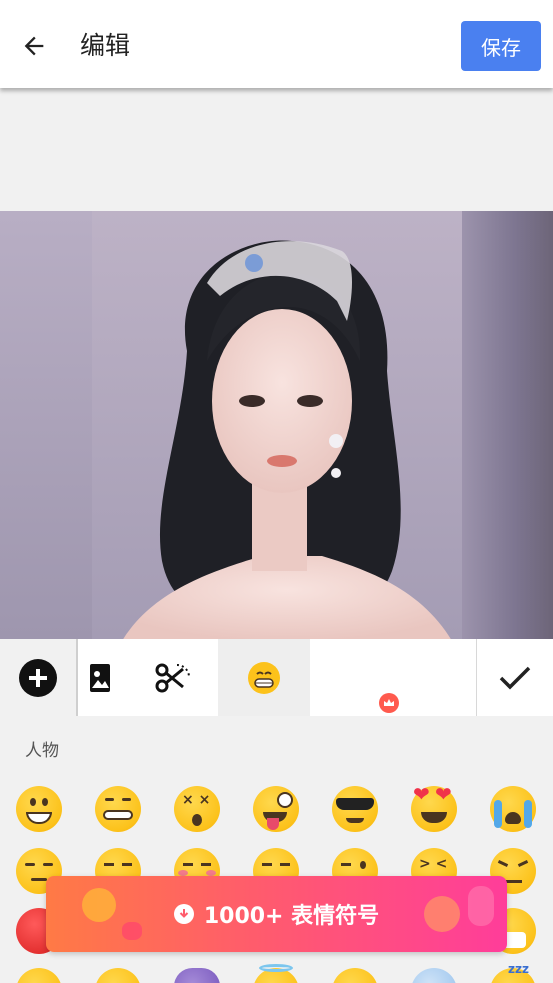 Image resolution: width=553 pixels, height=983 pixels. I want to click on checkmark-icon, so click(515, 677).